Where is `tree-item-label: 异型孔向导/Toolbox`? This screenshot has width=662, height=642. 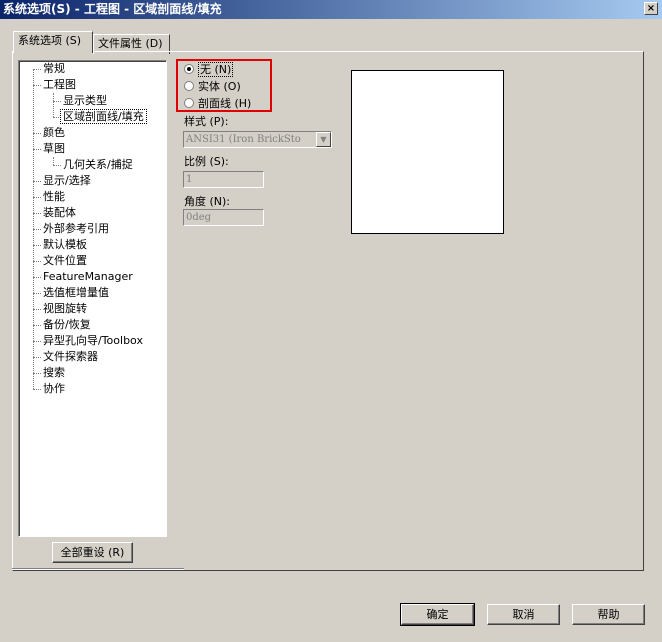 tree-item-label: 异型孔向导/Toolbox is located at coordinates (93, 340).